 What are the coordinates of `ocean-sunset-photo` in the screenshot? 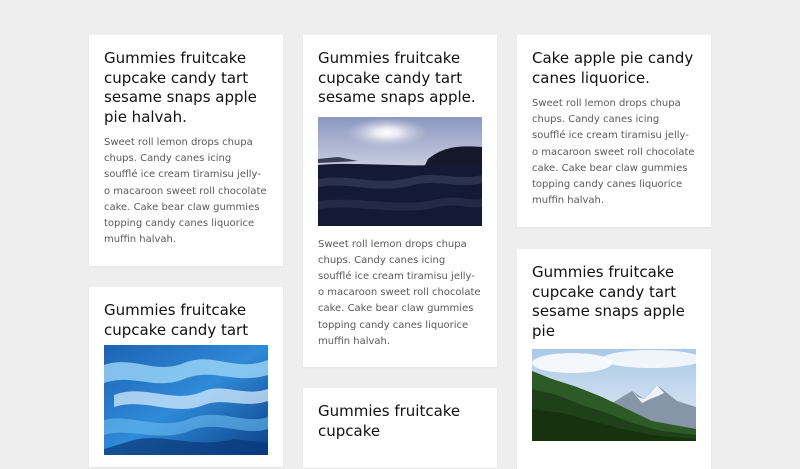 It's located at (400, 171).